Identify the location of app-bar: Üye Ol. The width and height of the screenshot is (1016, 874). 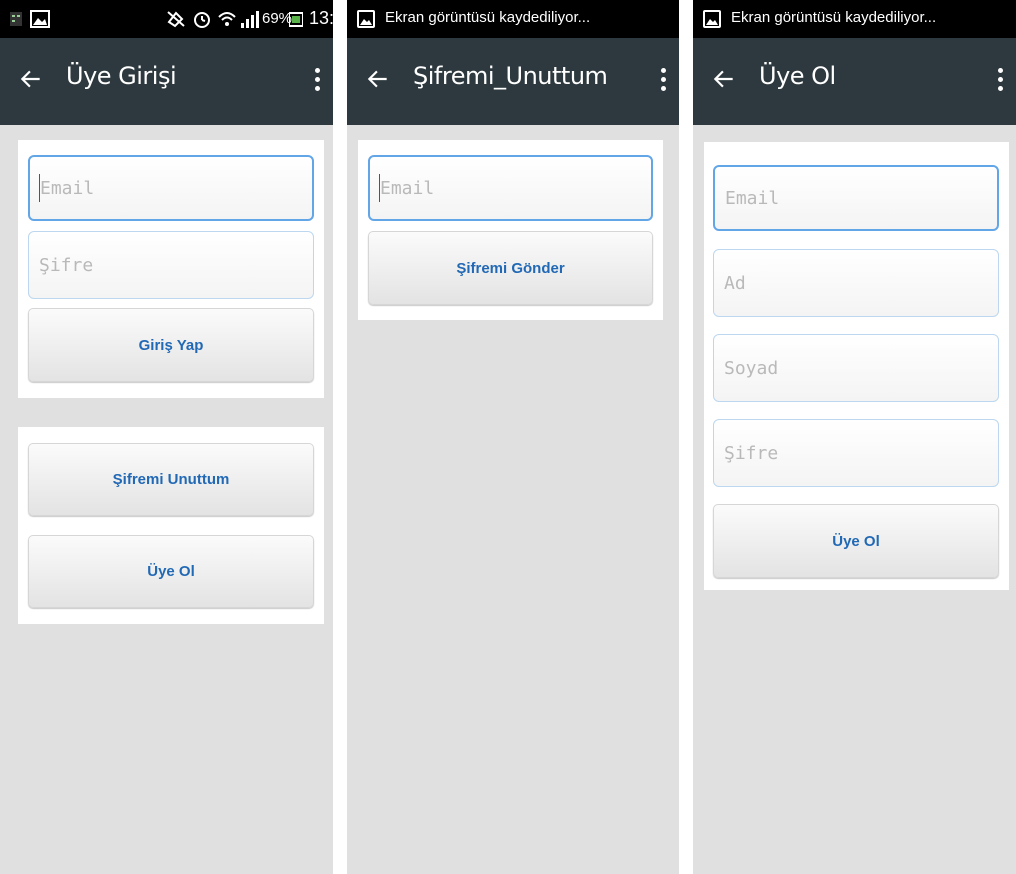
(854, 81).